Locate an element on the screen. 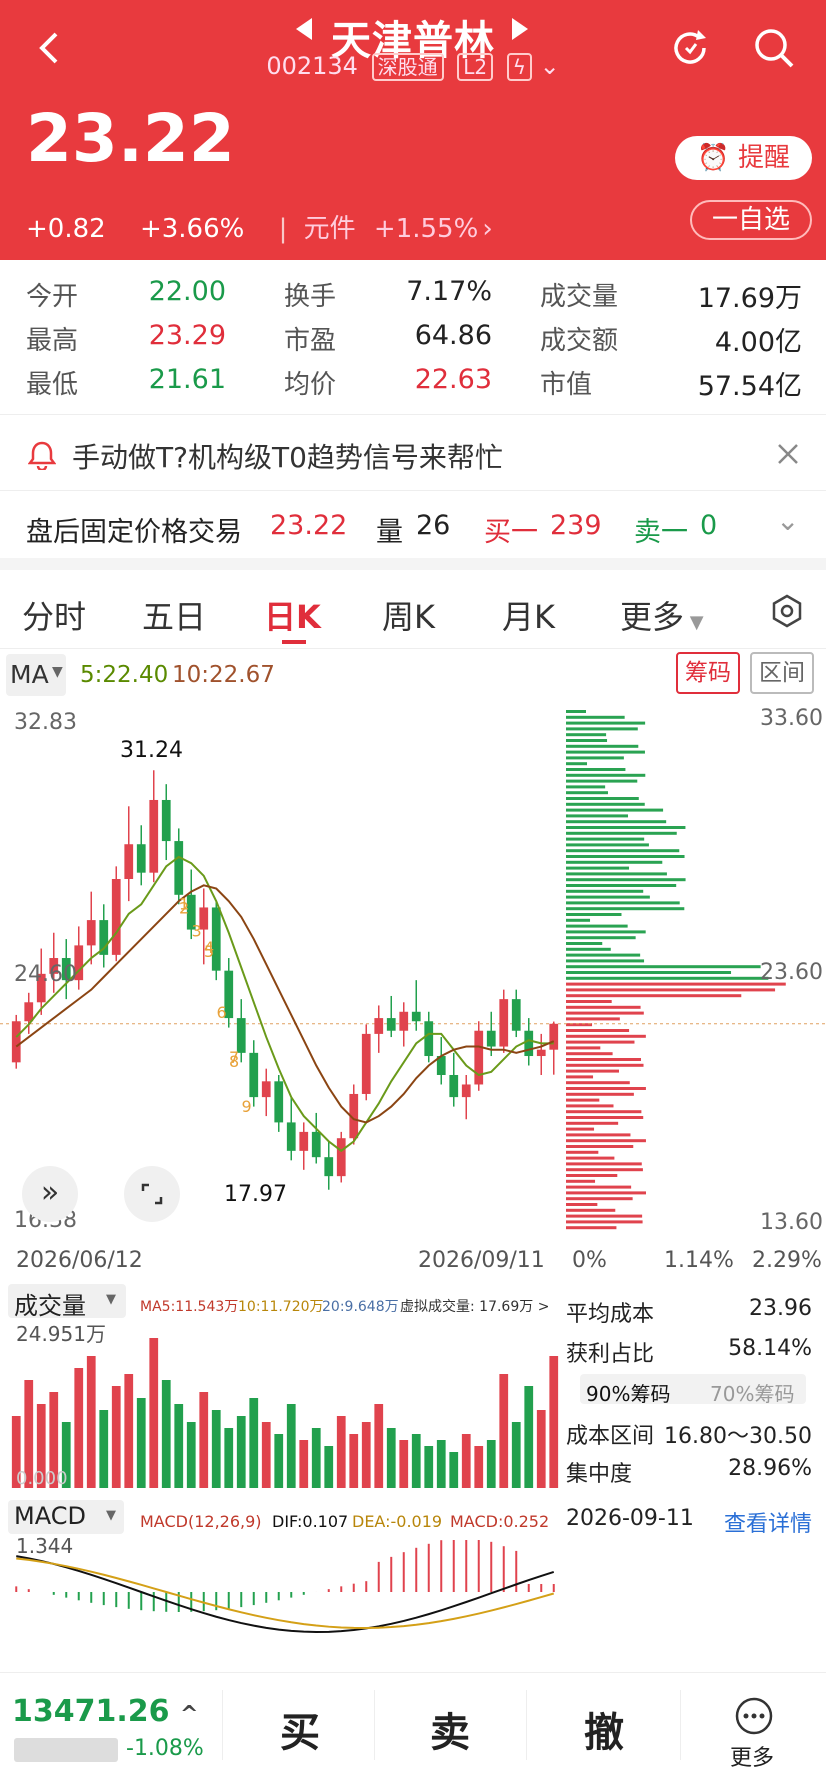 The image size is (826, 1788). after-hours-label: 盘后固定价格交易 is located at coordinates (134, 532).